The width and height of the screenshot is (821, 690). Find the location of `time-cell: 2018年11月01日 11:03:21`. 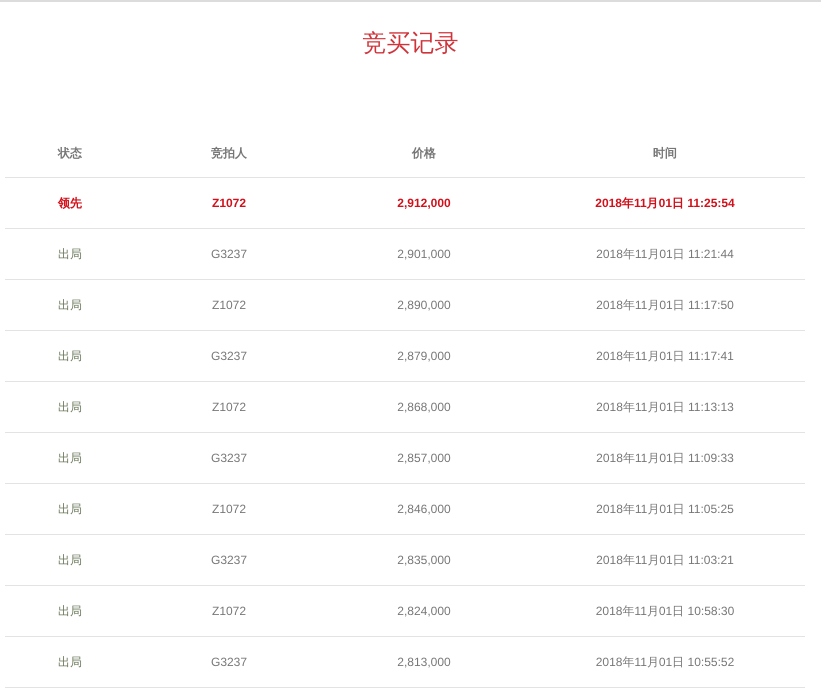

time-cell: 2018年11月01日 11:03:21 is located at coordinates (665, 560).